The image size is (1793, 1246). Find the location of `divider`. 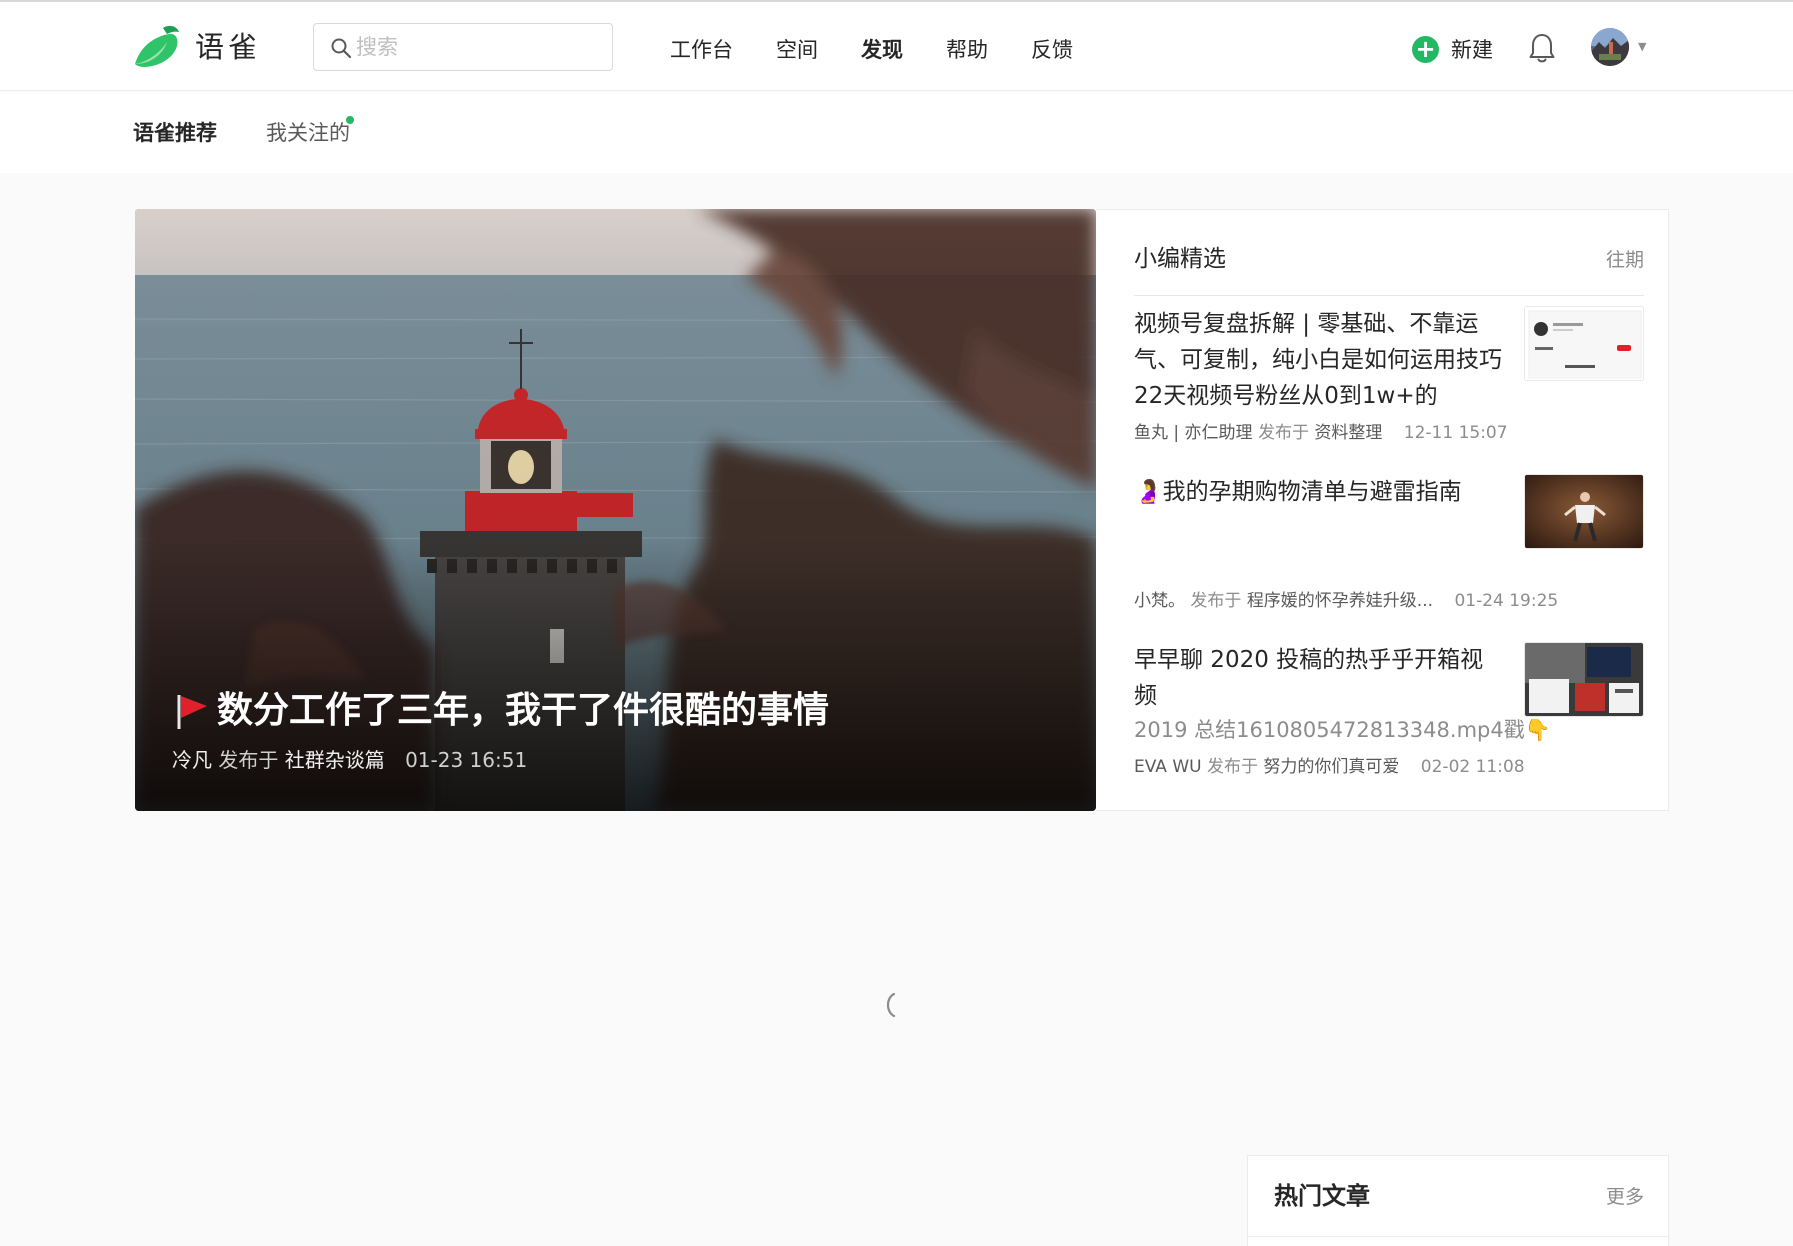

divider is located at coordinates (1459, 1236).